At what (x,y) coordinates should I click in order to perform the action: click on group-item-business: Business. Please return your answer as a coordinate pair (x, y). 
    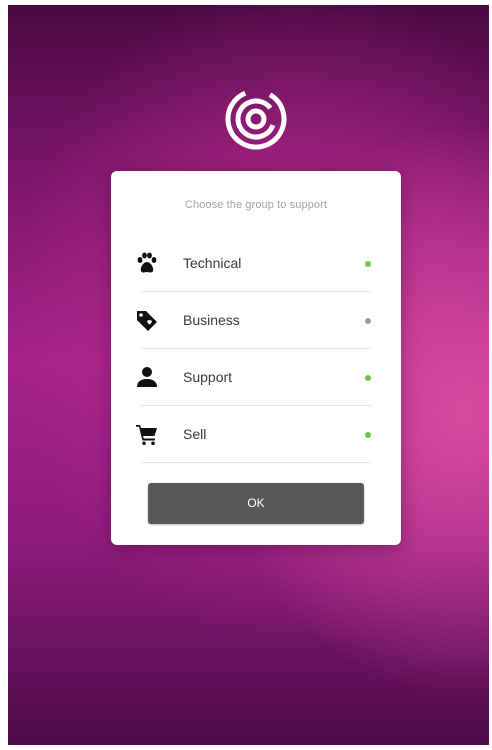
    Looking at the image, I should click on (253, 320).